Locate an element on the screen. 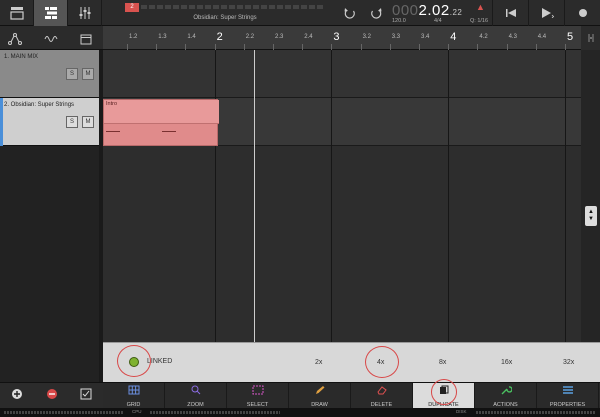 This screenshot has height=417, width=600. redo-button is located at coordinates (376, 13).